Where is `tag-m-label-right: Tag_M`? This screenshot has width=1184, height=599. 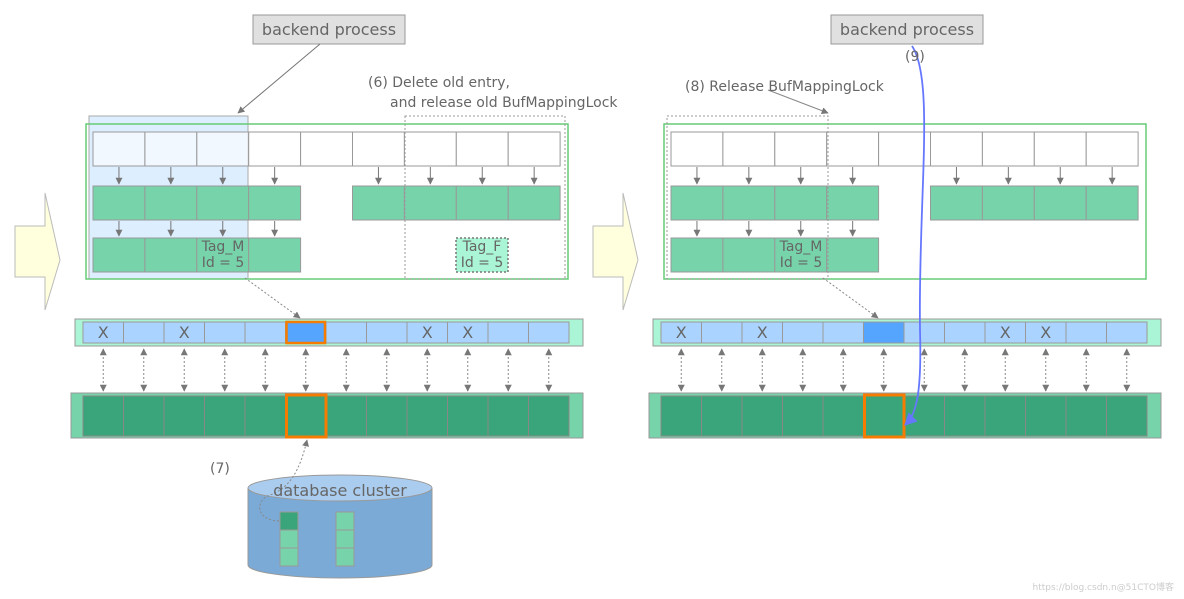 tag-m-label-right: Tag_M is located at coordinates (801, 247).